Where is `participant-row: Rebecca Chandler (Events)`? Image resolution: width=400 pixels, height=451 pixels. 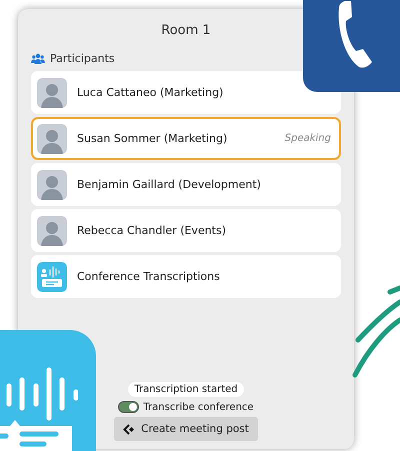
participant-row: Rebecca Chandler (Events) is located at coordinates (186, 230).